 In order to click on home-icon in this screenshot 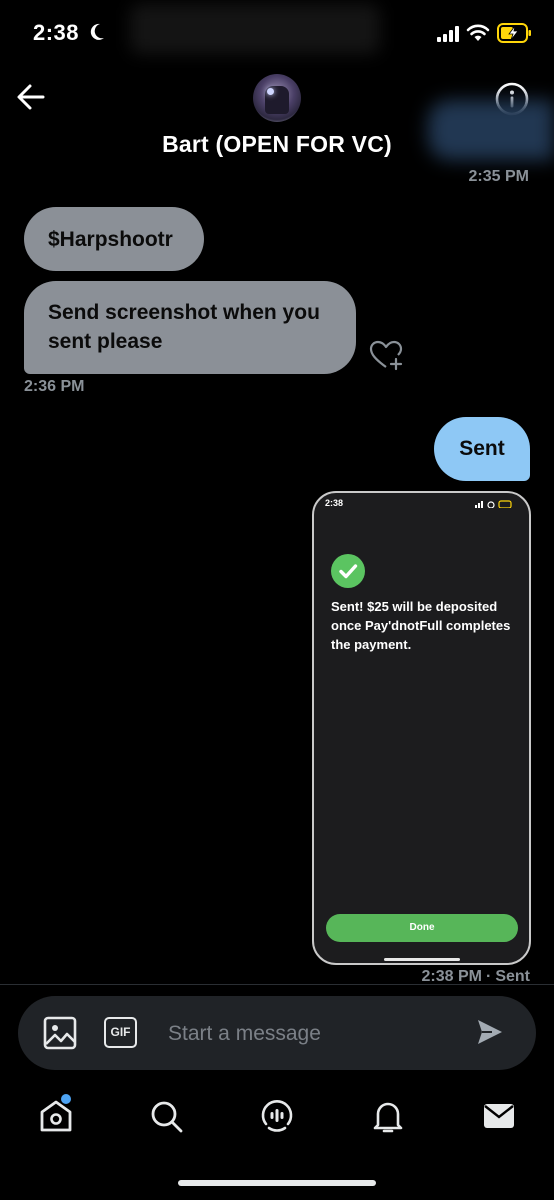, I will do `click(56, 1116)`.